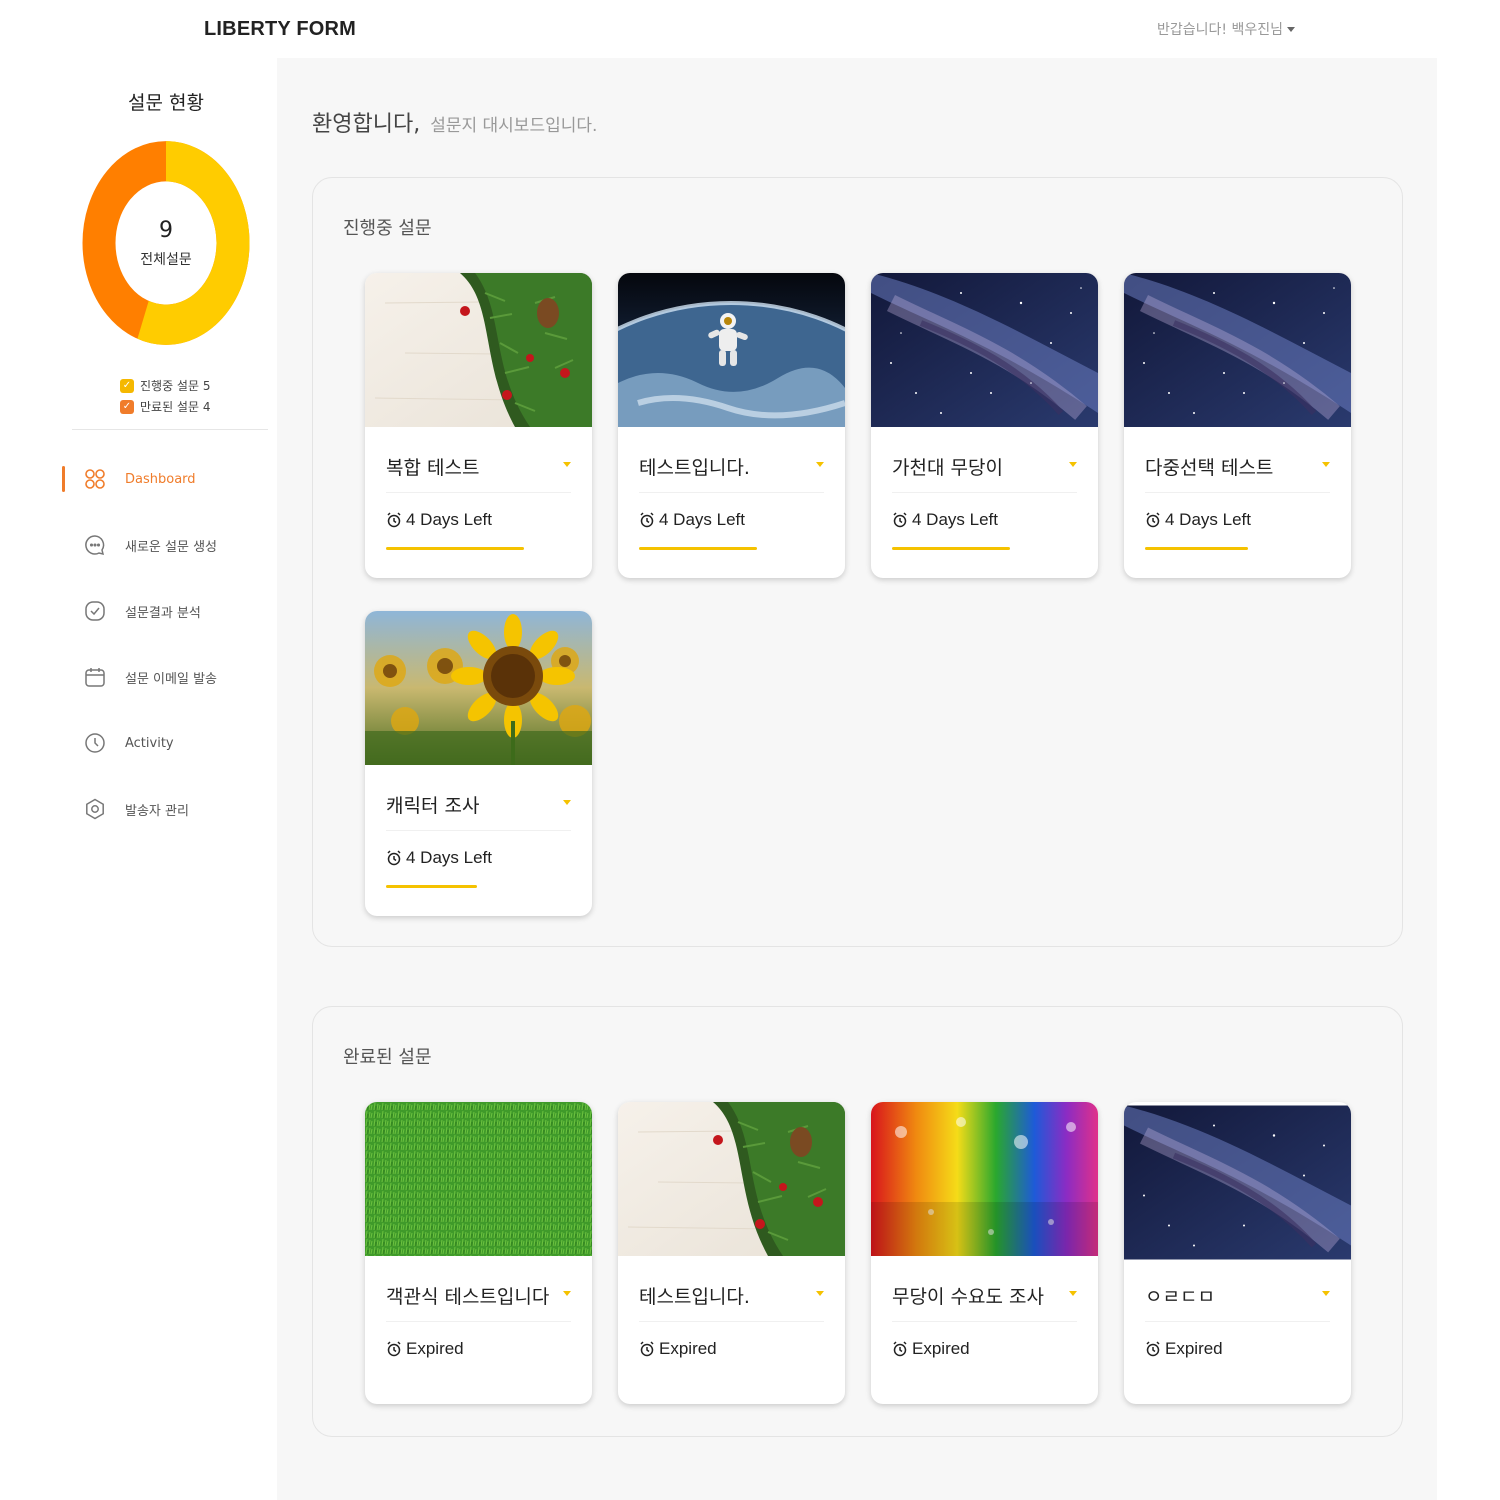 The width and height of the screenshot is (1500, 1500). What do you see at coordinates (433, 468) in the screenshot?
I see `card-title: 복합 테스트` at bounding box center [433, 468].